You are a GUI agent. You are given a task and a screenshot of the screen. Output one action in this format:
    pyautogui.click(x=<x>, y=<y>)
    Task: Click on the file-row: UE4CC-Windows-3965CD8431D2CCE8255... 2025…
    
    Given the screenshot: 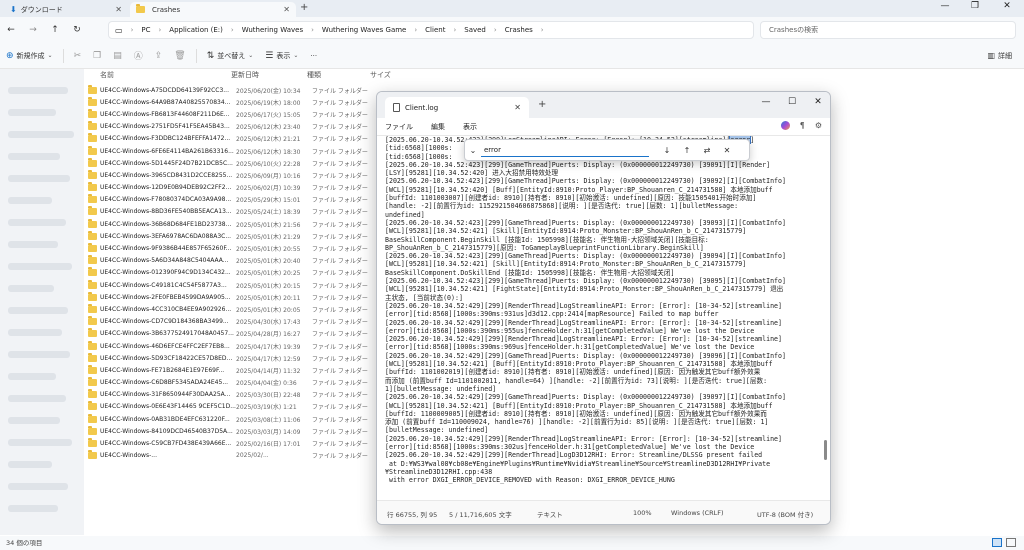 What is the action you would take?
    pyautogui.click(x=234, y=175)
    